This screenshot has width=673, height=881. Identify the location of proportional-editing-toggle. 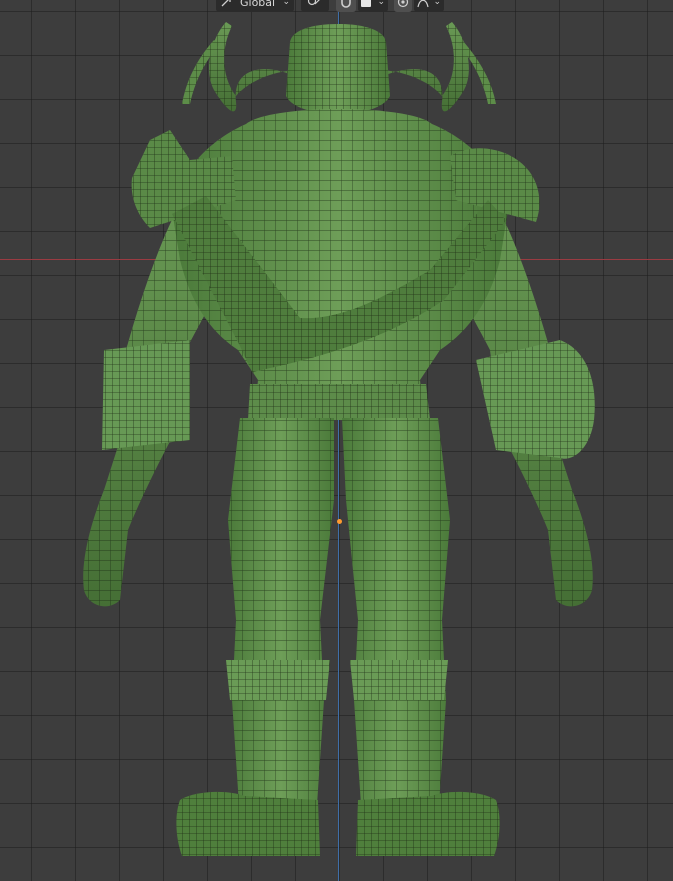
(403, 6).